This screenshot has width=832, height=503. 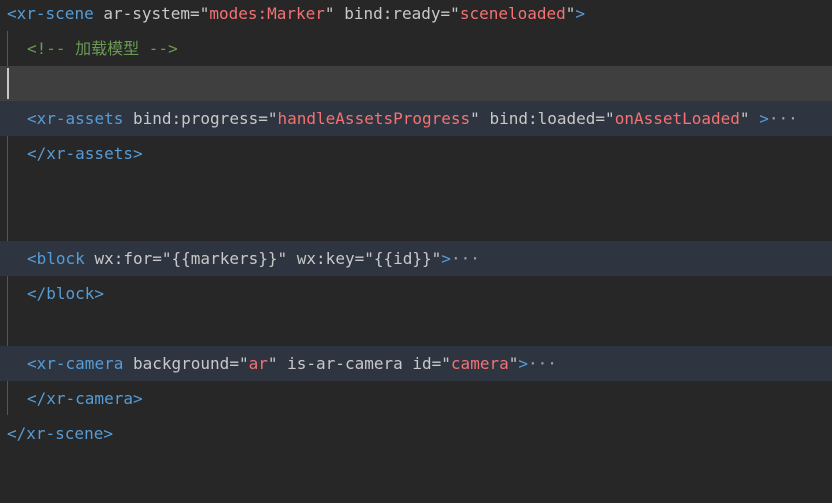 What do you see at coordinates (416, 433) in the screenshot?
I see `code-line-13: </xr-scene>` at bounding box center [416, 433].